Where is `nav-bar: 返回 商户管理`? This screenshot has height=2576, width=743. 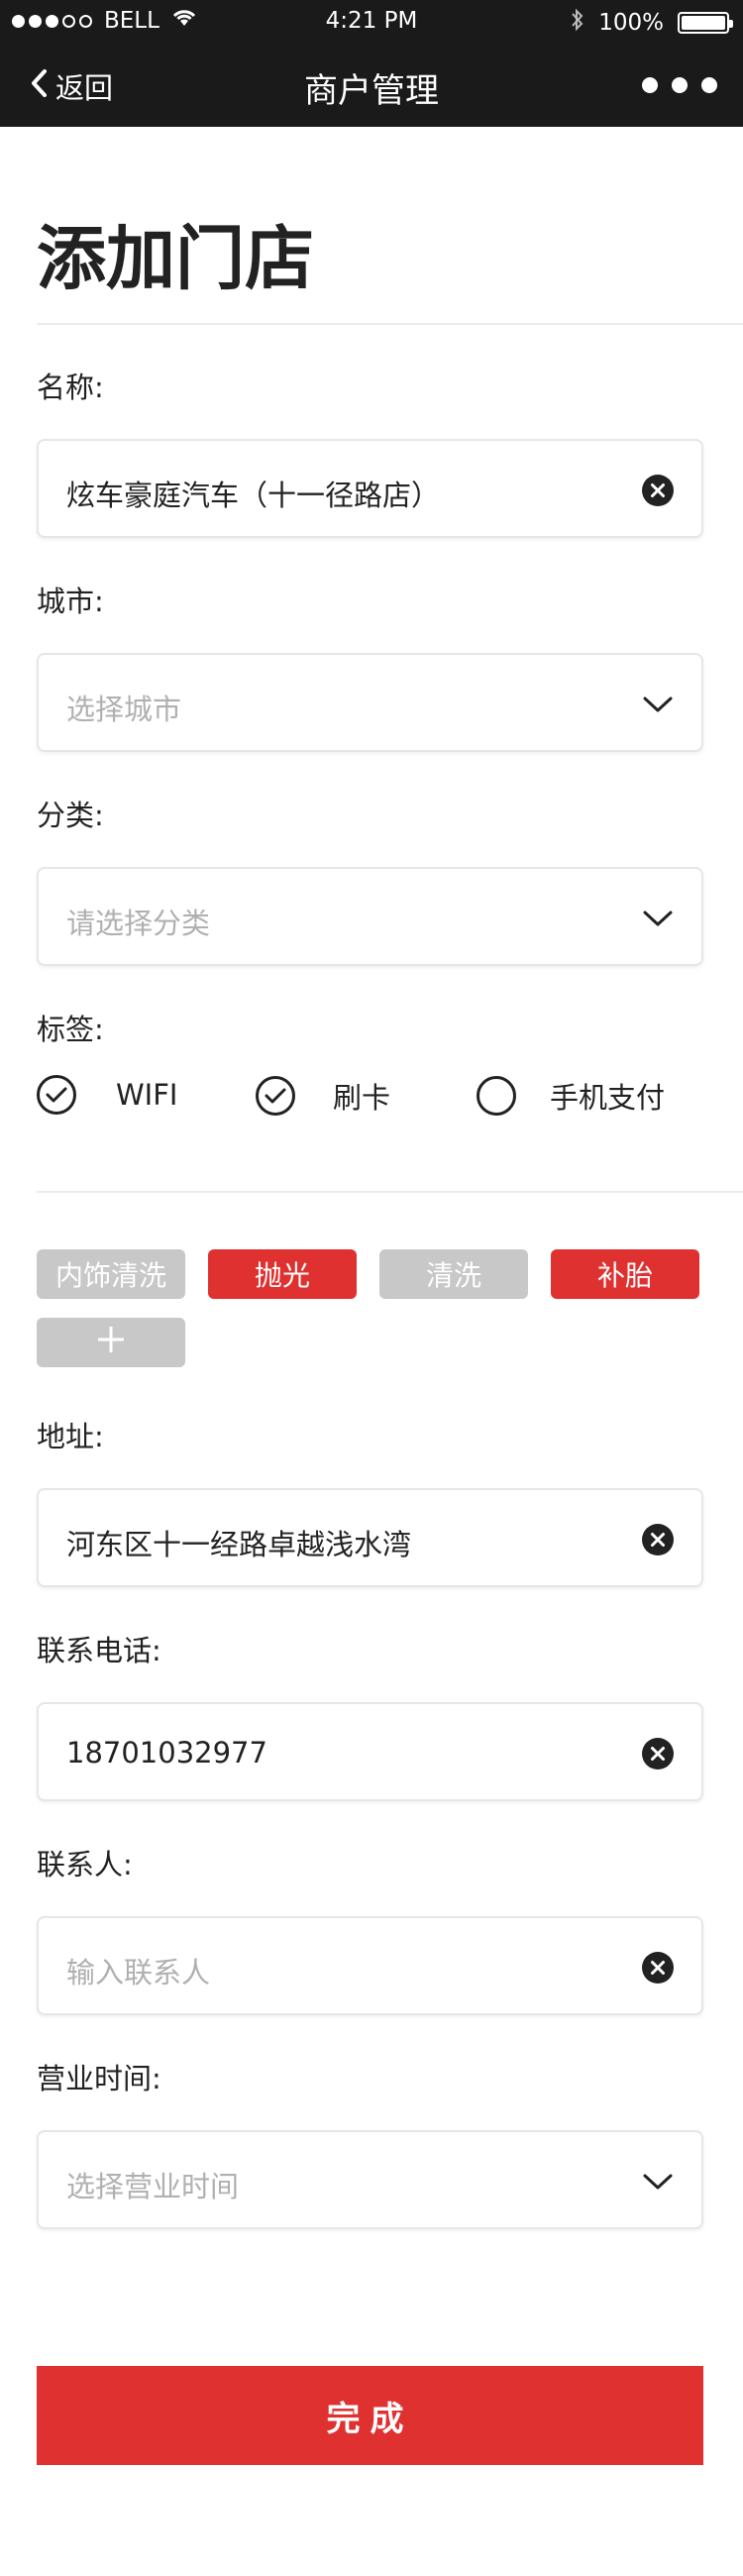 nav-bar: 返回 商户管理 is located at coordinates (371, 85).